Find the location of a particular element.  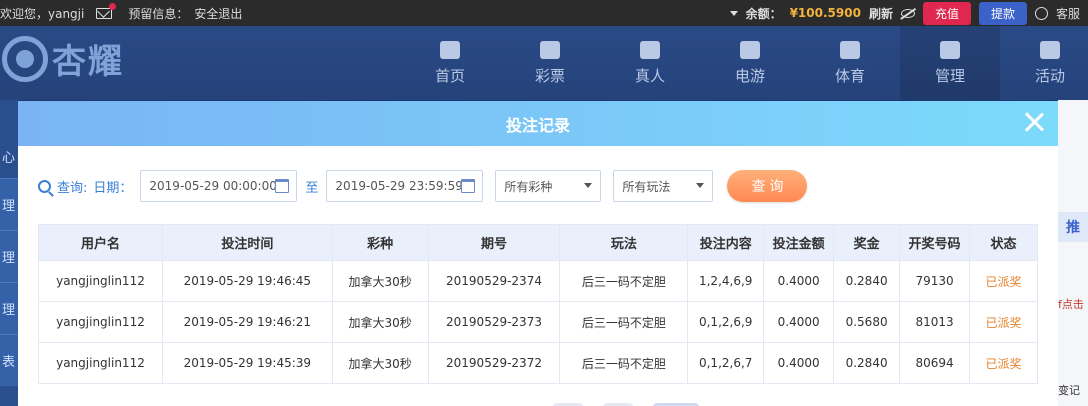

left-sidebar: 心 理 理 理 表 is located at coordinates (9, 253).